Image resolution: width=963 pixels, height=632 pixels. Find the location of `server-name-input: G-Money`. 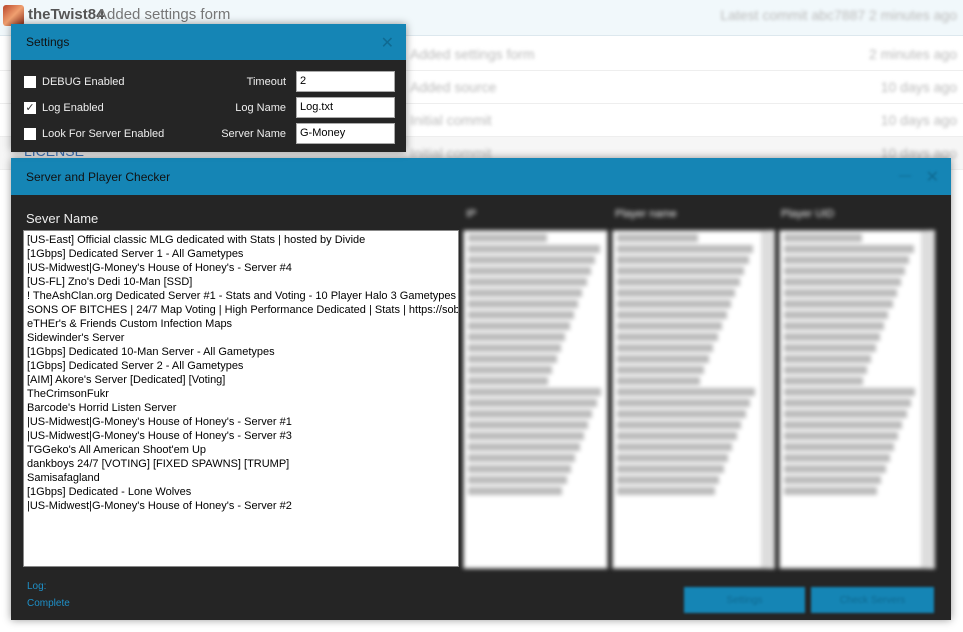

server-name-input: G-Money is located at coordinates (345, 133).